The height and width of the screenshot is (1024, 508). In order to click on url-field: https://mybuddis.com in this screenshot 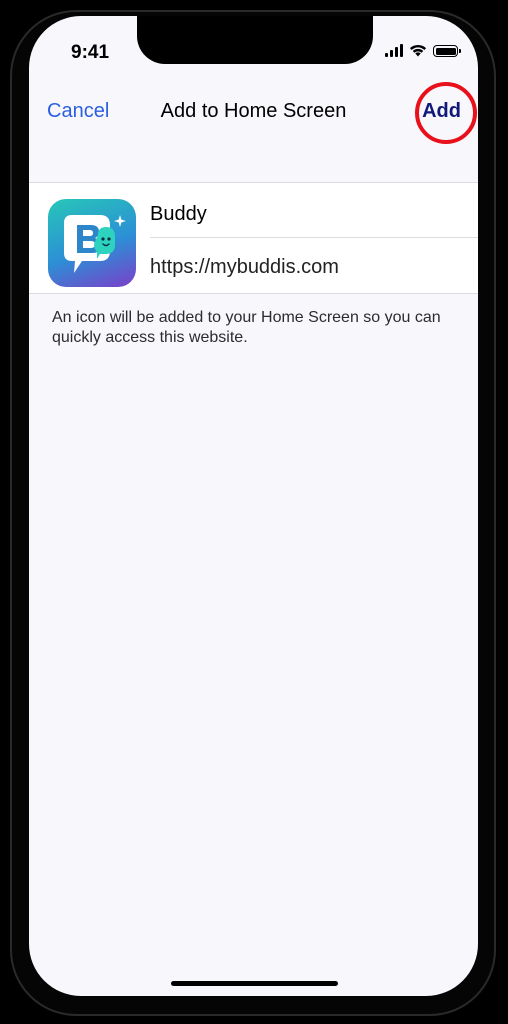, I will do `click(244, 267)`.